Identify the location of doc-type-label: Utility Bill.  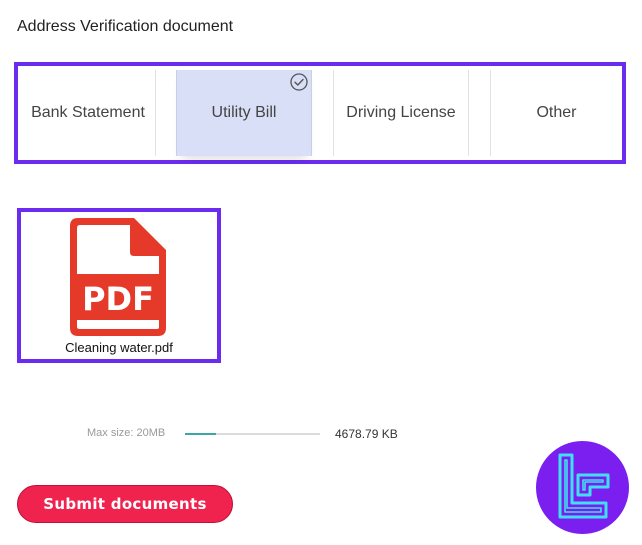
(244, 112).